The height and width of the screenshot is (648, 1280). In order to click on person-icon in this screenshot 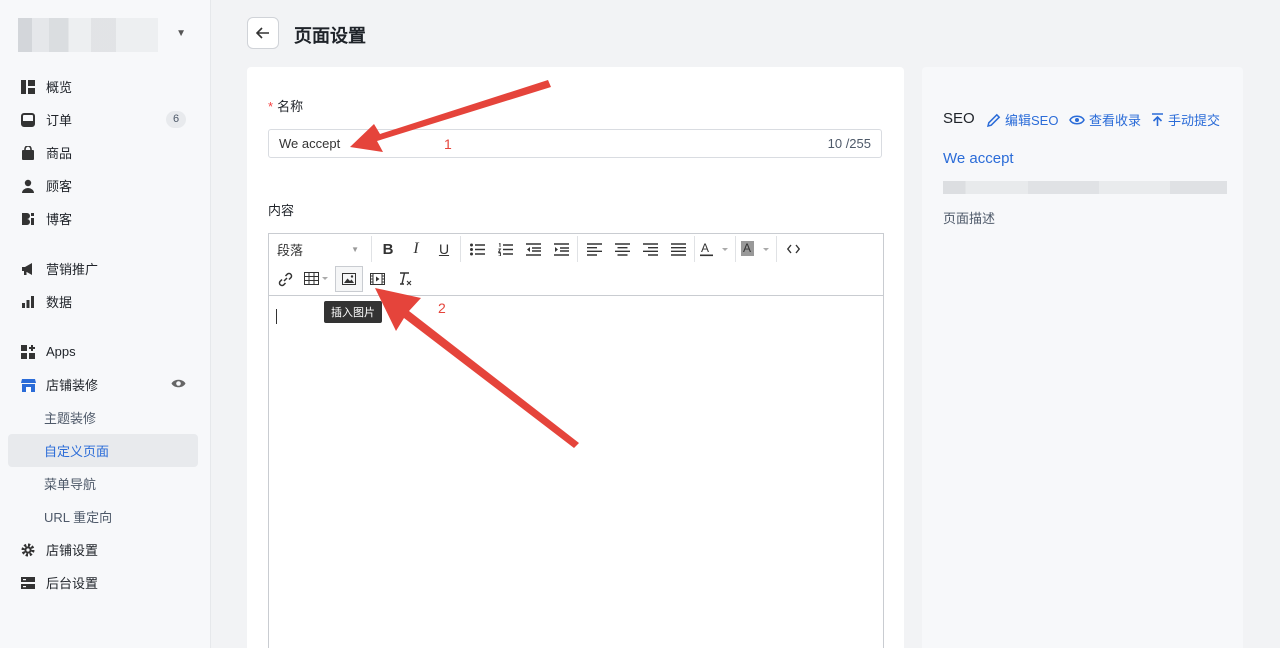, I will do `click(28, 186)`.